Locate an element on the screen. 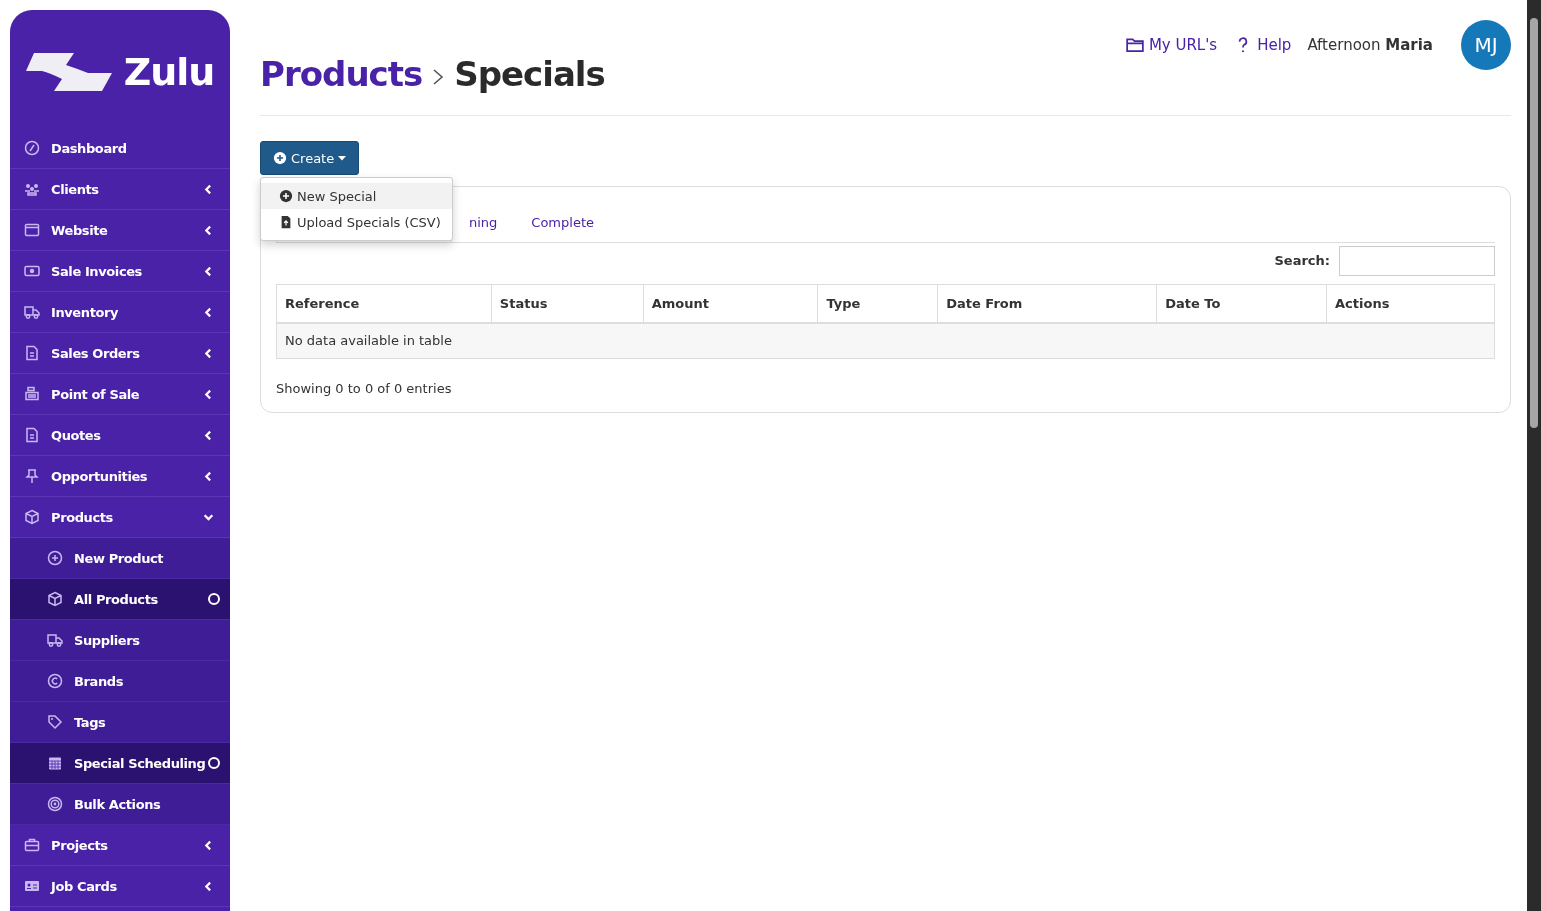 The image size is (1541, 911). banknote-icon is located at coordinates (32, 271).